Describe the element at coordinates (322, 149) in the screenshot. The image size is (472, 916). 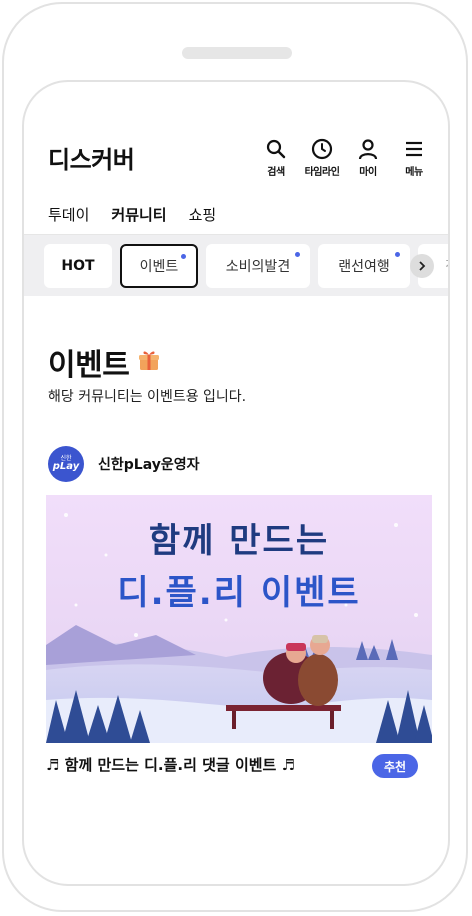
I see `clock-icon` at that location.